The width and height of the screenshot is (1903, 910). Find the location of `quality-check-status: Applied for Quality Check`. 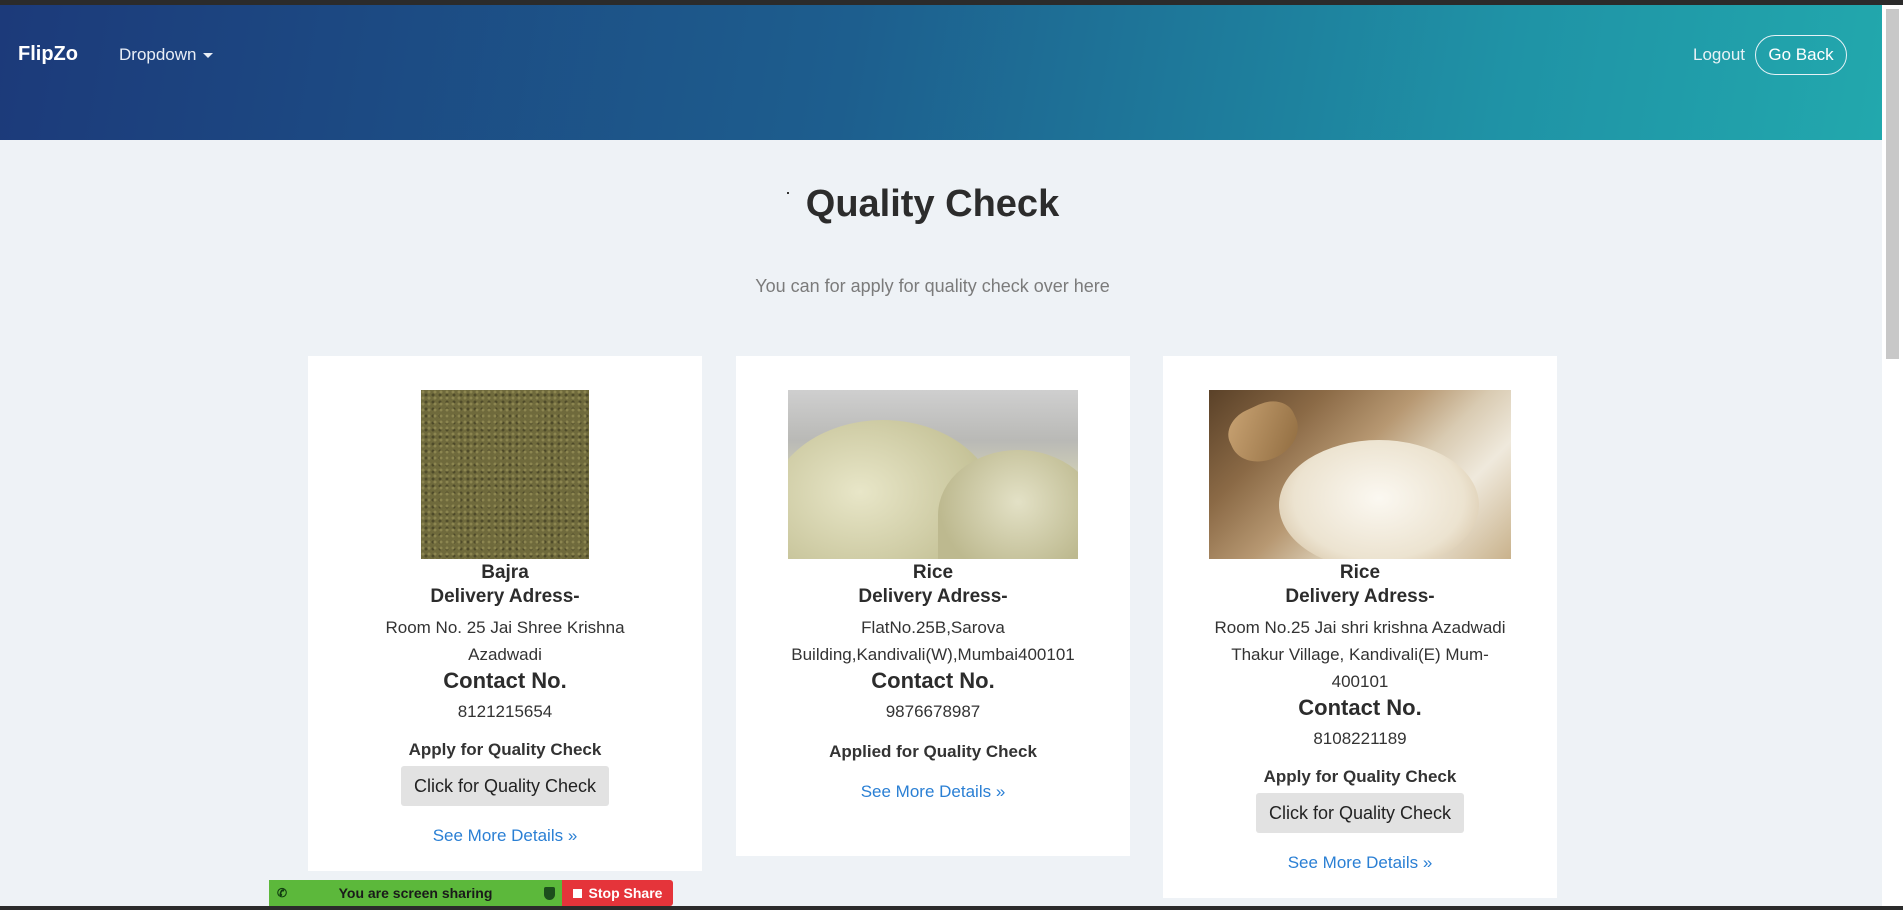

quality-check-status: Applied for Quality Check is located at coordinates (933, 751).